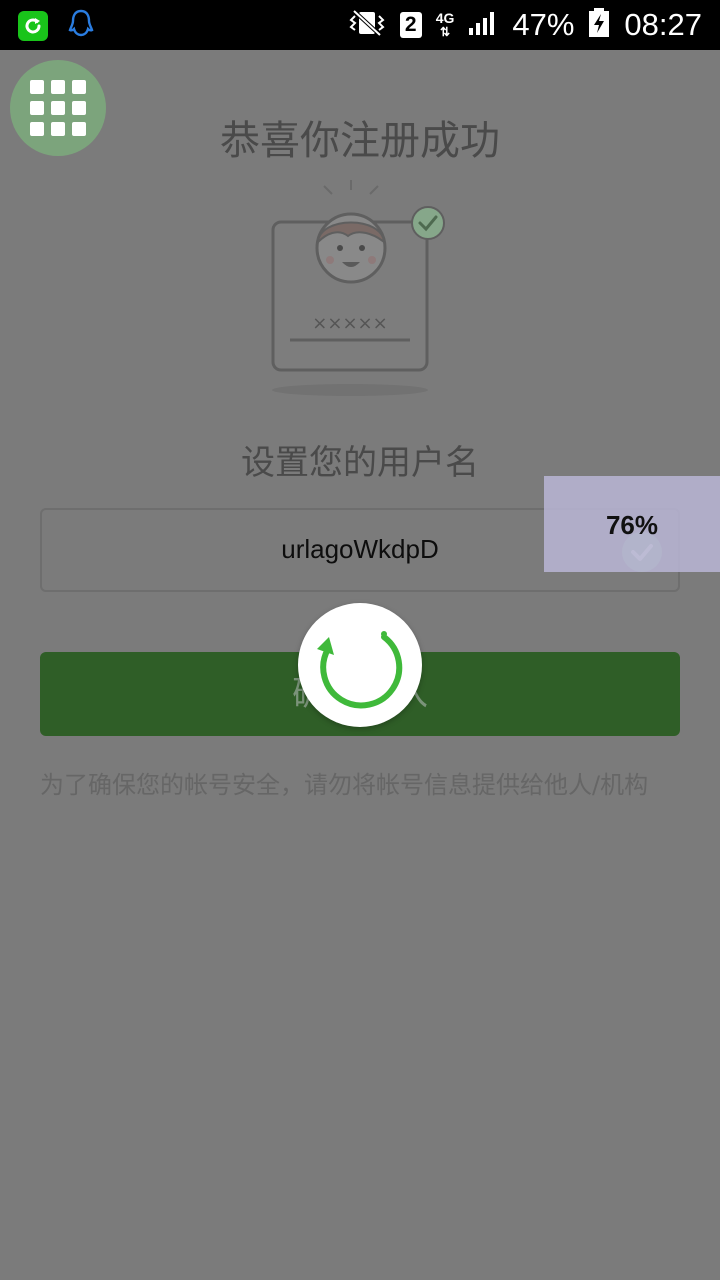 Image resolution: width=720 pixels, height=1280 pixels. I want to click on qq-icon, so click(81, 26).